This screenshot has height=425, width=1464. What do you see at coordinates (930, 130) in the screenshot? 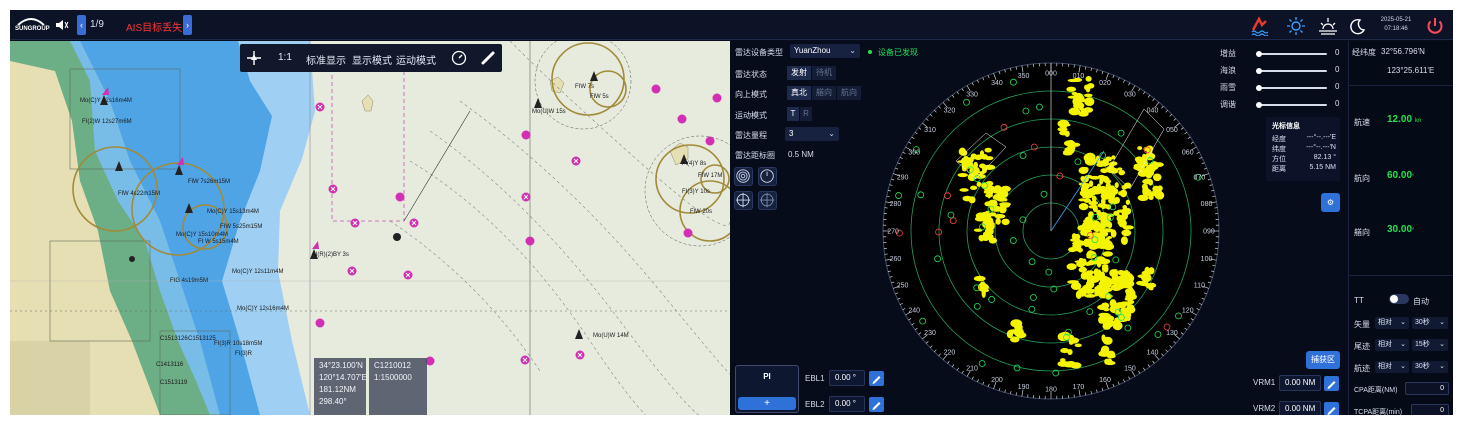
I see `bearing-label: 310` at bounding box center [930, 130].